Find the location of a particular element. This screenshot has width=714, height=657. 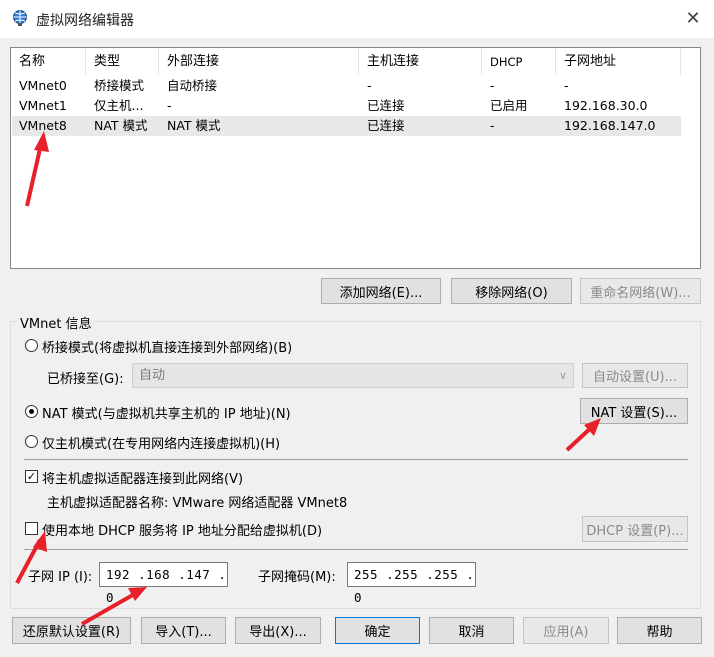

ok-button: 确定 is located at coordinates (377, 630).